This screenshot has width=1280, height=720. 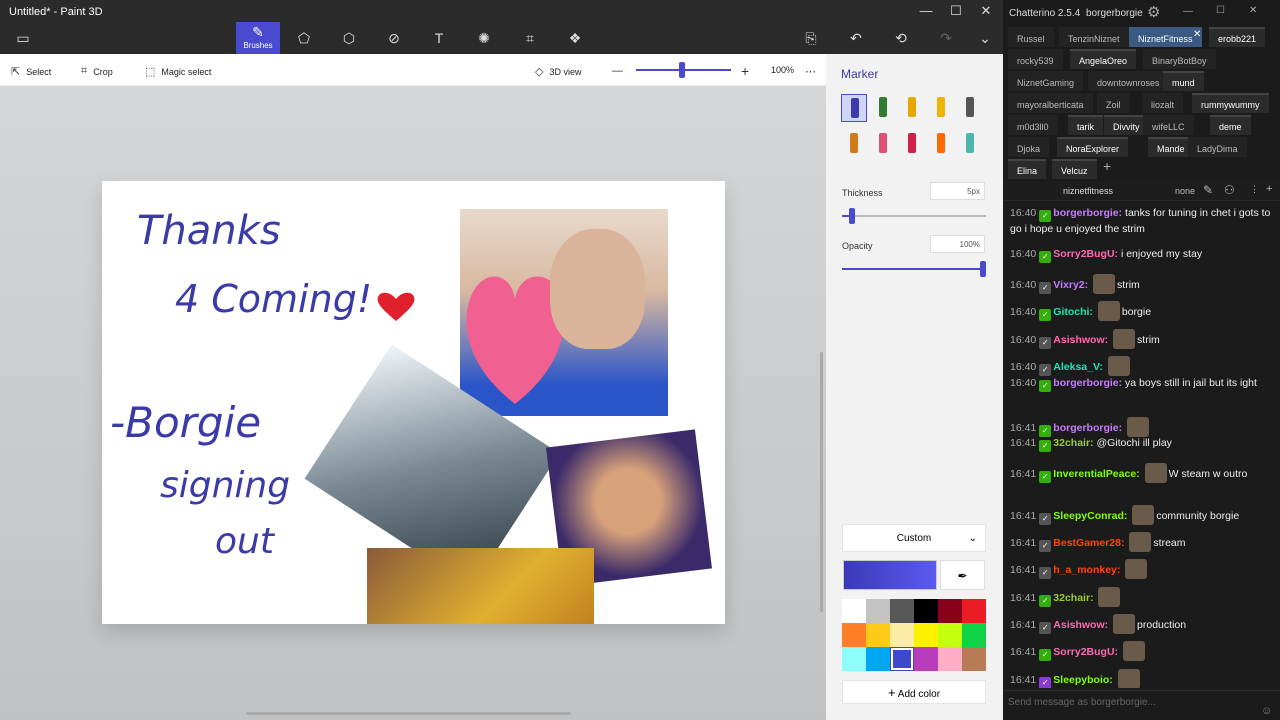 I want to click on crayon-icon, so click(x=912, y=144).